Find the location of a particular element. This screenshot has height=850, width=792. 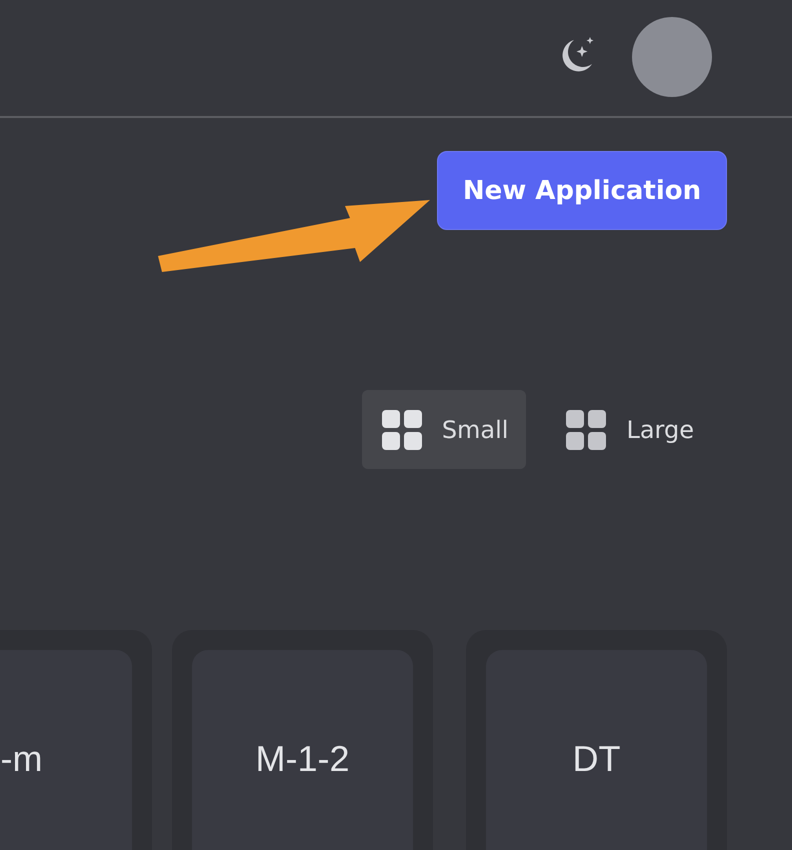

application-card: DT is located at coordinates (596, 740).